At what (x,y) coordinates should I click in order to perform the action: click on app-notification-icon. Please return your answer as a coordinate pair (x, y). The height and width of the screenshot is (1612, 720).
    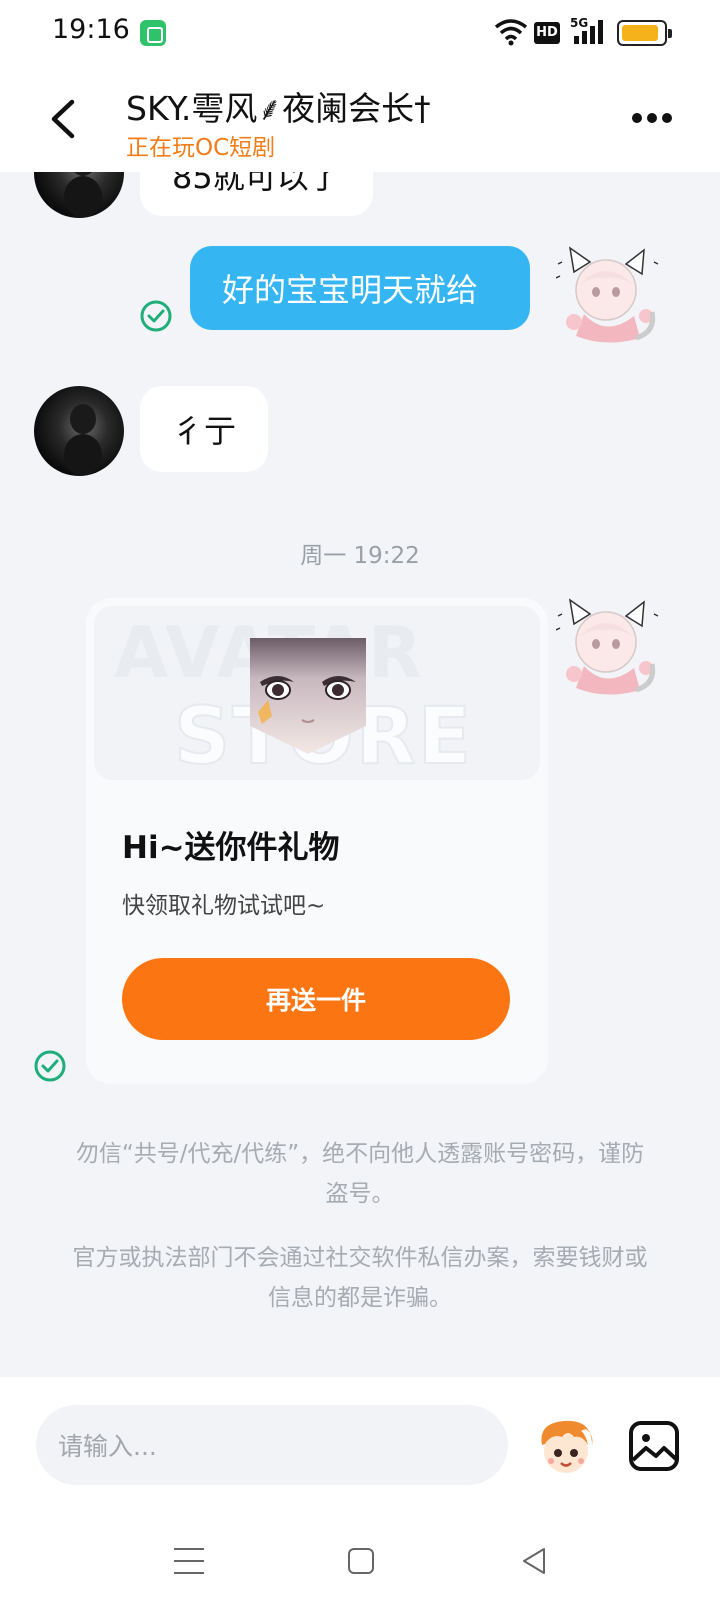
    Looking at the image, I should click on (153, 33).